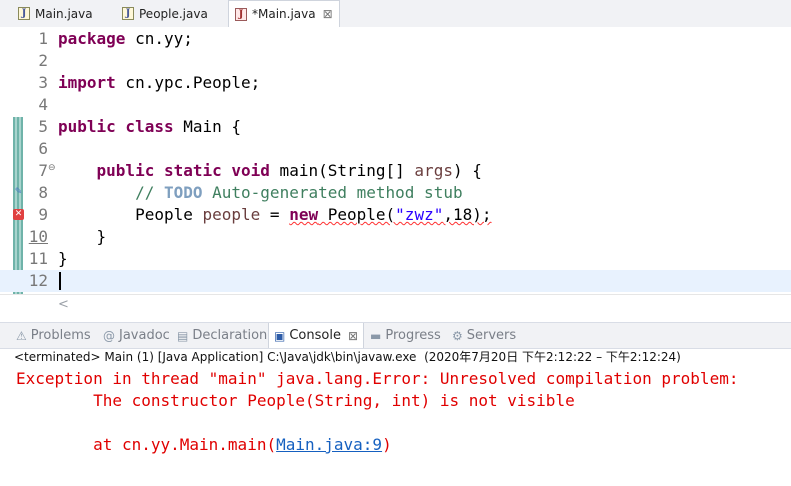 This screenshot has height=486, width=791. What do you see at coordinates (159, 82) in the screenshot?
I see `code-text: import cn.ypc.People;` at bounding box center [159, 82].